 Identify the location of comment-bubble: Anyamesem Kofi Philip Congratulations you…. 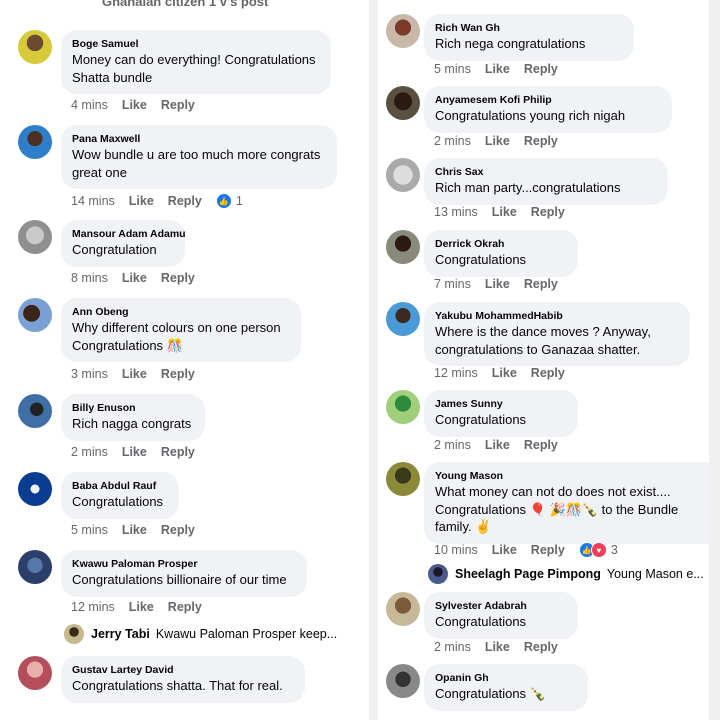
(548, 109).